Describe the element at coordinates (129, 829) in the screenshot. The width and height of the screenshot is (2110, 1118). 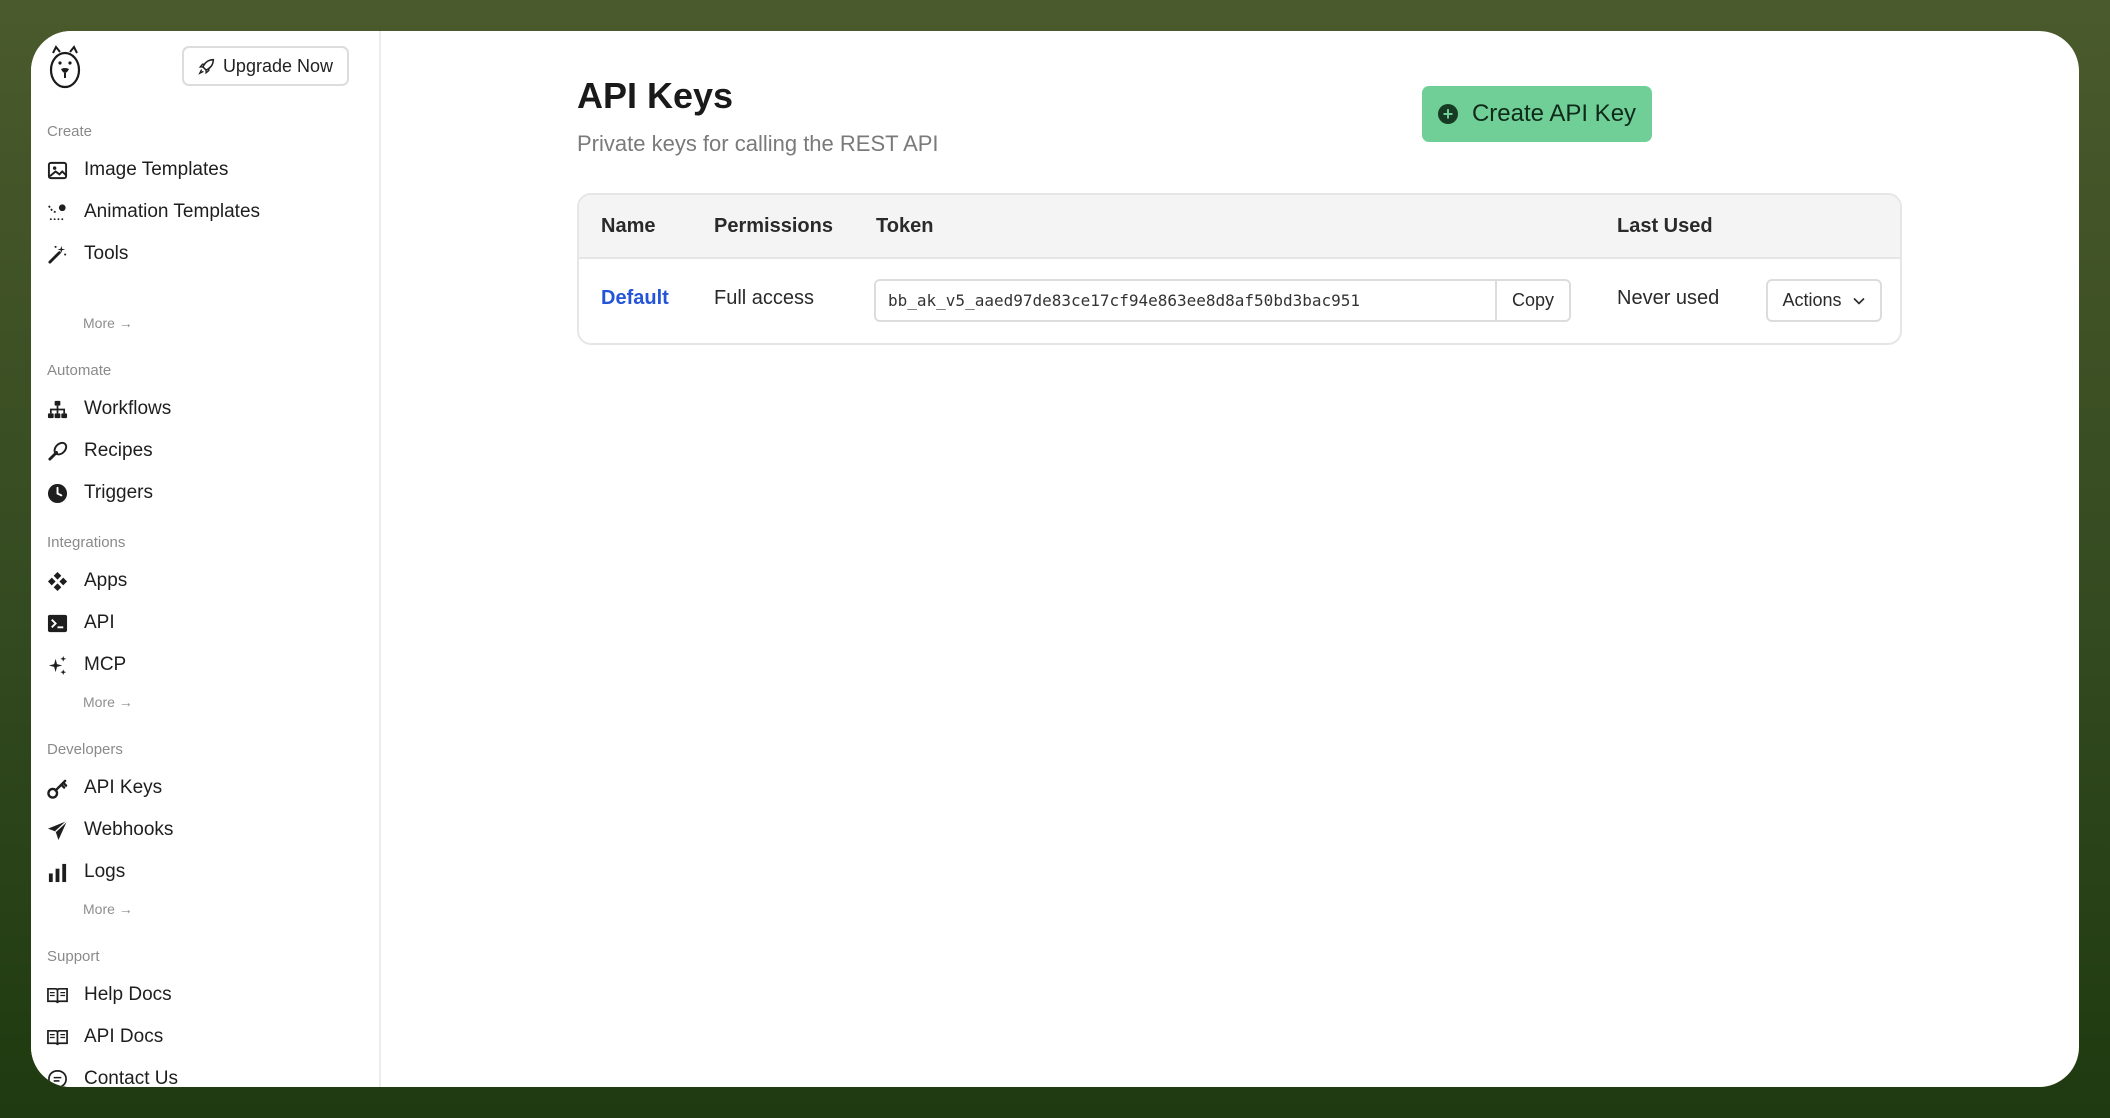
I see `sidebar-item-label: Webhooks` at that location.